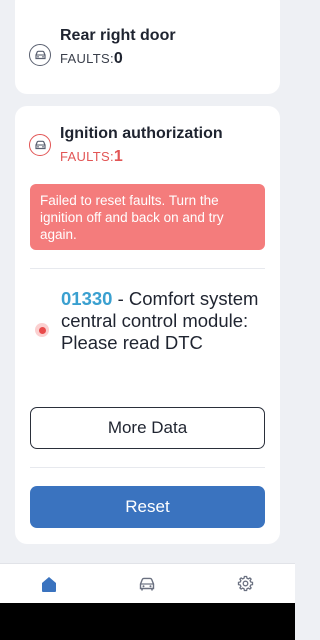 This screenshot has width=320, height=640. What do you see at coordinates (147, 507) in the screenshot?
I see `reset-button: Reset` at bounding box center [147, 507].